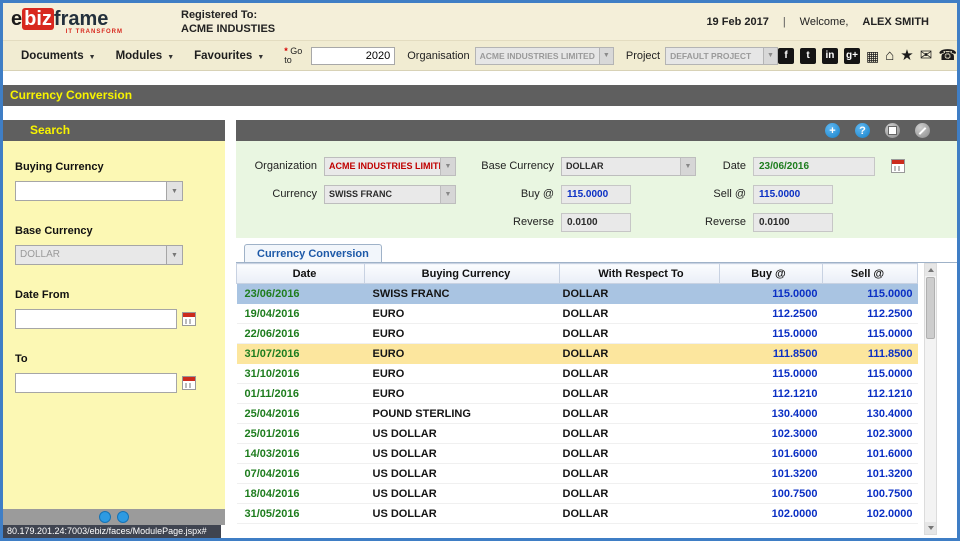 The width and height of the screenshot is (960, 541). What do you see at coordinates (300, 373) in the screenshot?
I see `cell-date: 31/10/2016` at bounding box center [300, 373].